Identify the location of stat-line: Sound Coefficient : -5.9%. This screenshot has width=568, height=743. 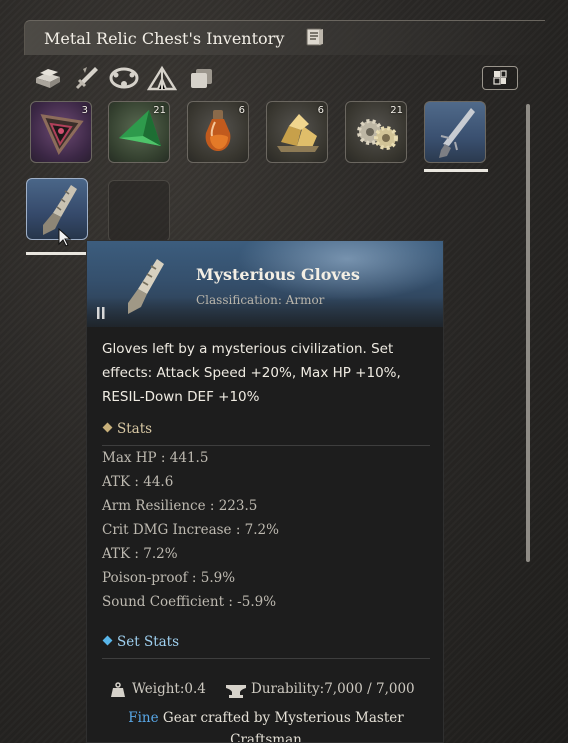
(189, 602).